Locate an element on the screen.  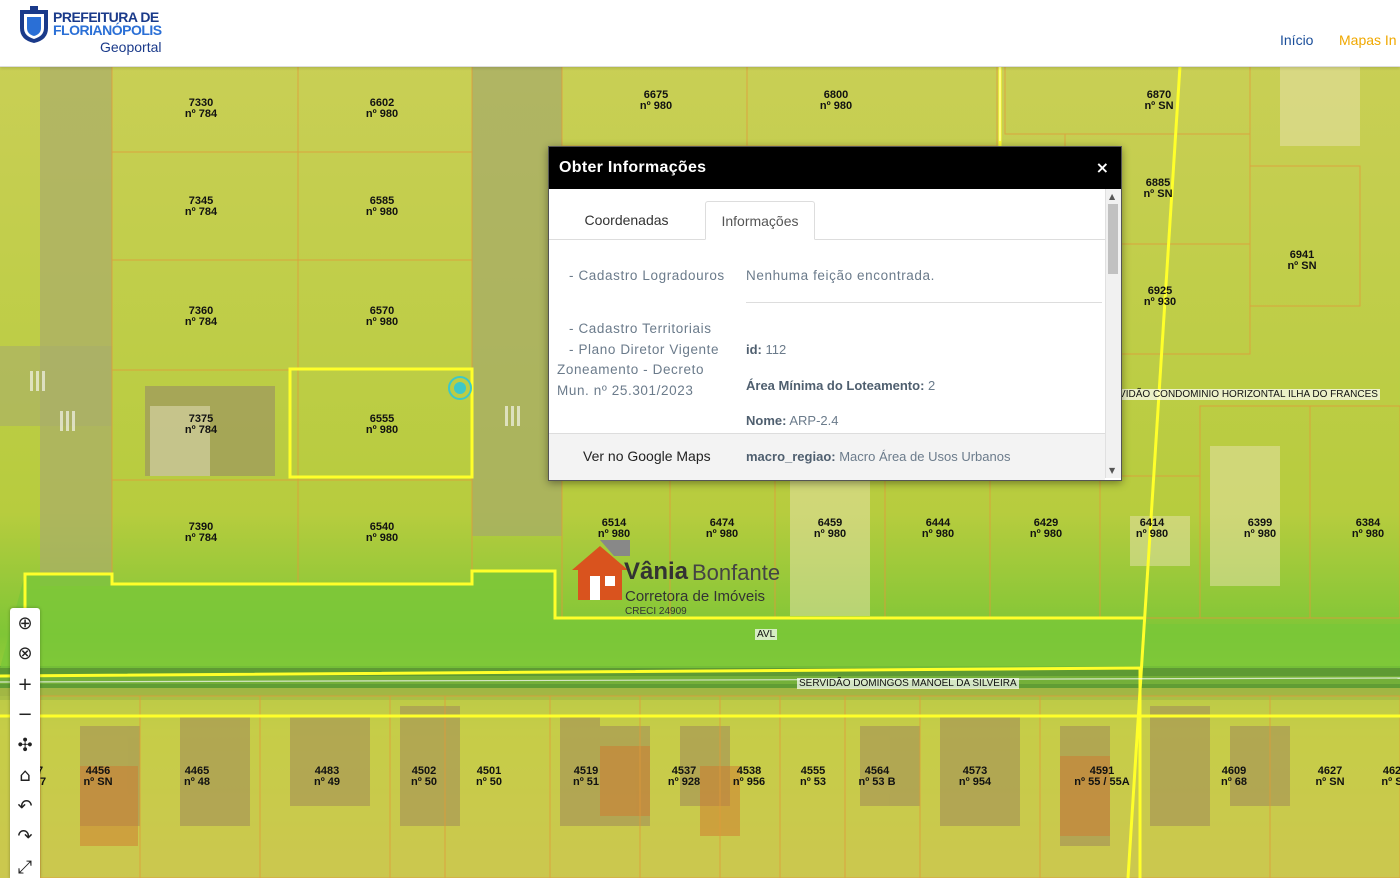
prefeitura-logo: PREFEITURA DE FLORIANÓPOLIS Geoportal is located at coordinates (98, 32).